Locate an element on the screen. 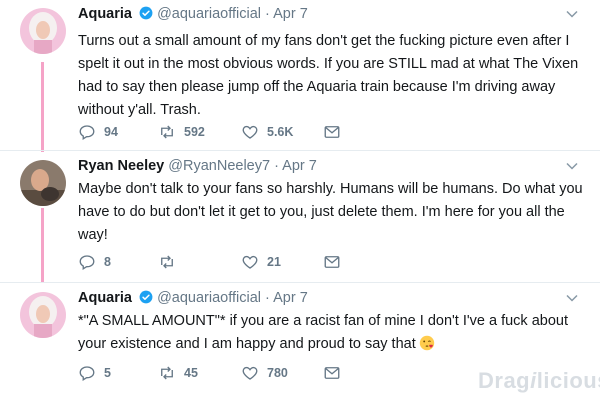  display-name: Ryan Neeley is located at coordinates (121, 166).